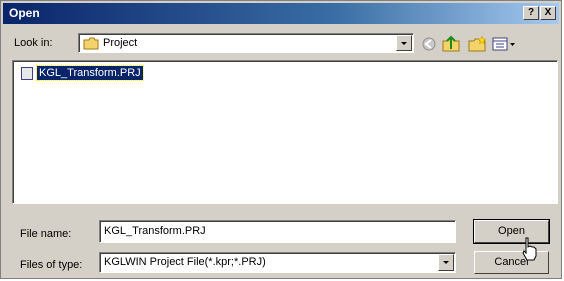  I want to click on look-in-value: Project, so click(120, 43).